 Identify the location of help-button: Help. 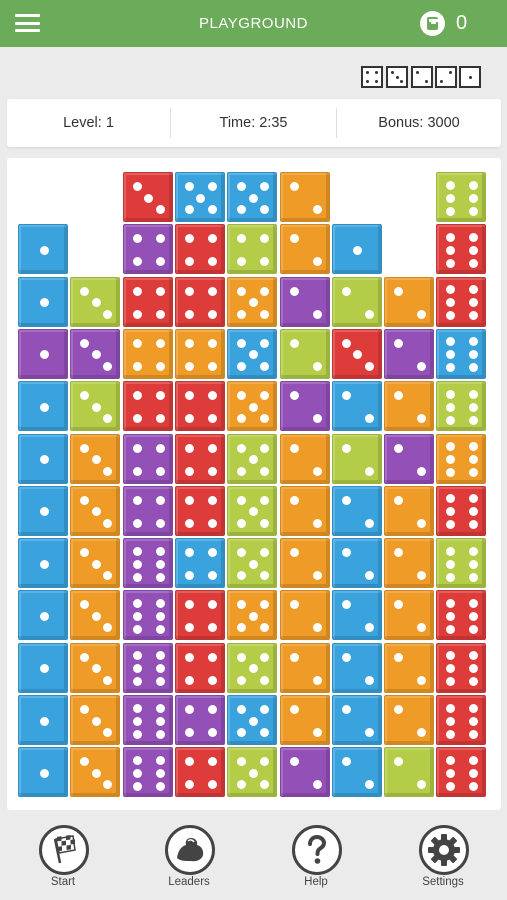
(316, 862).